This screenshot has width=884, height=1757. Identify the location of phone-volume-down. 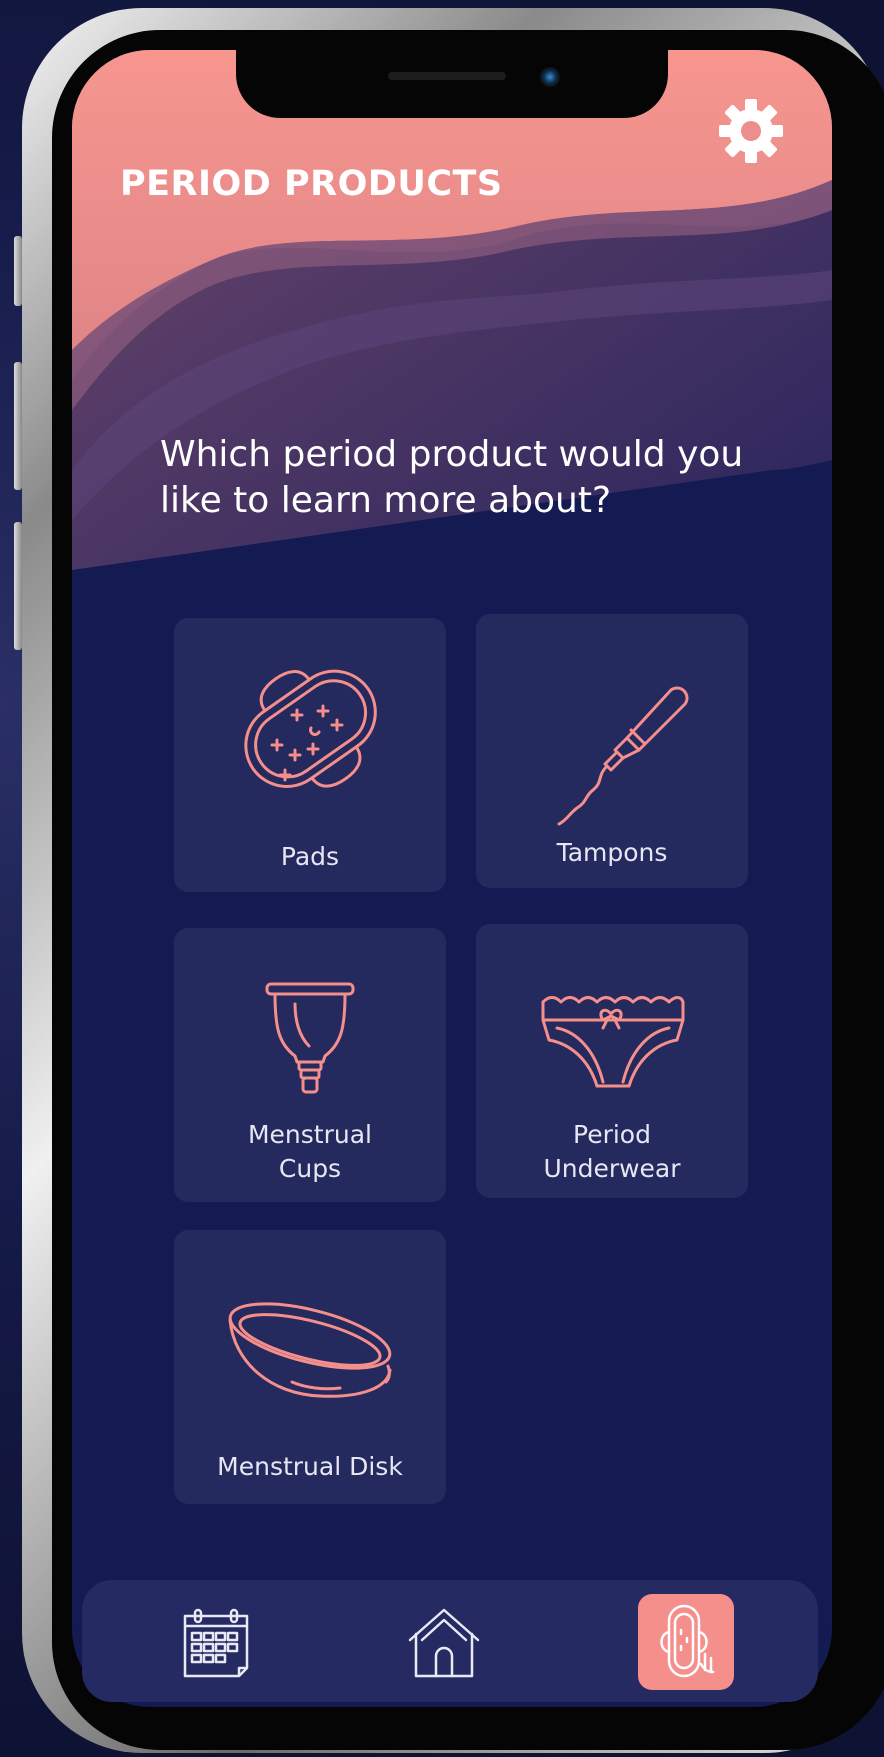
(18, 586).